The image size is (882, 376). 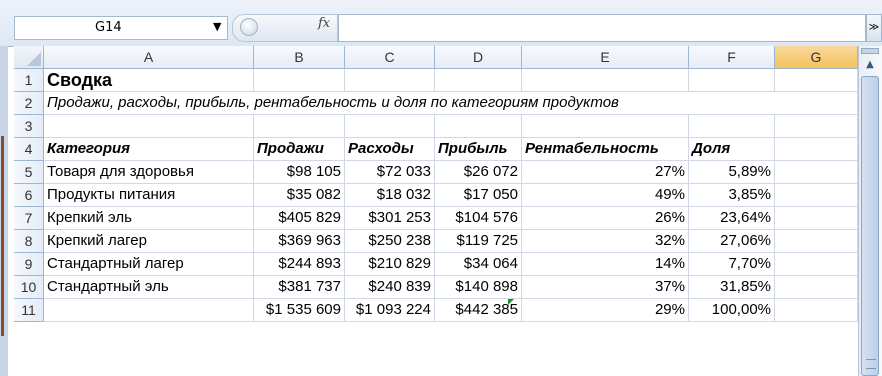 What do you see at coordinates (732, 287) in the screenshot?
I see `share-cell: 31,85%` at bounding box center [732, 287].